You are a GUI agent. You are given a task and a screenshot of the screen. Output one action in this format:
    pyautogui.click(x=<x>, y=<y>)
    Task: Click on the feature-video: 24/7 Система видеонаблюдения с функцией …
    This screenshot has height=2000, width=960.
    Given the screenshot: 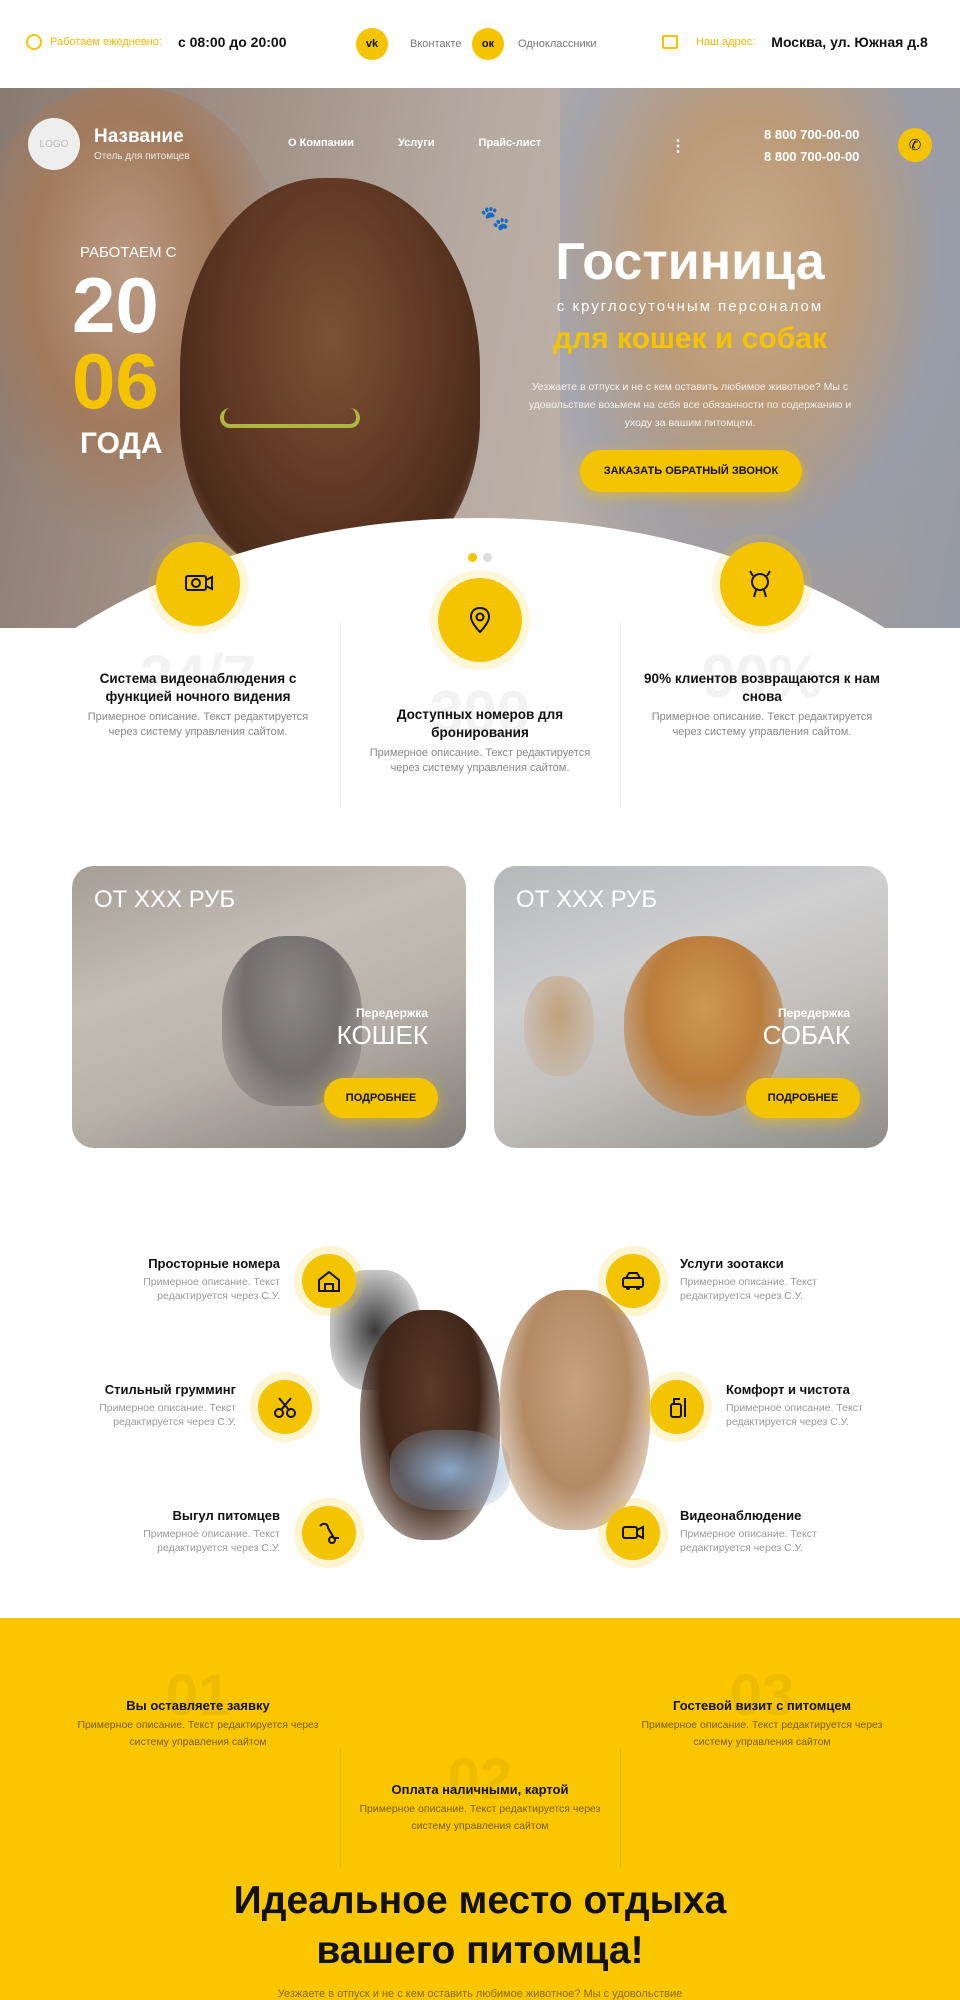 What is the action you would take?
    pyautogui.click(x=198, y=641)
    